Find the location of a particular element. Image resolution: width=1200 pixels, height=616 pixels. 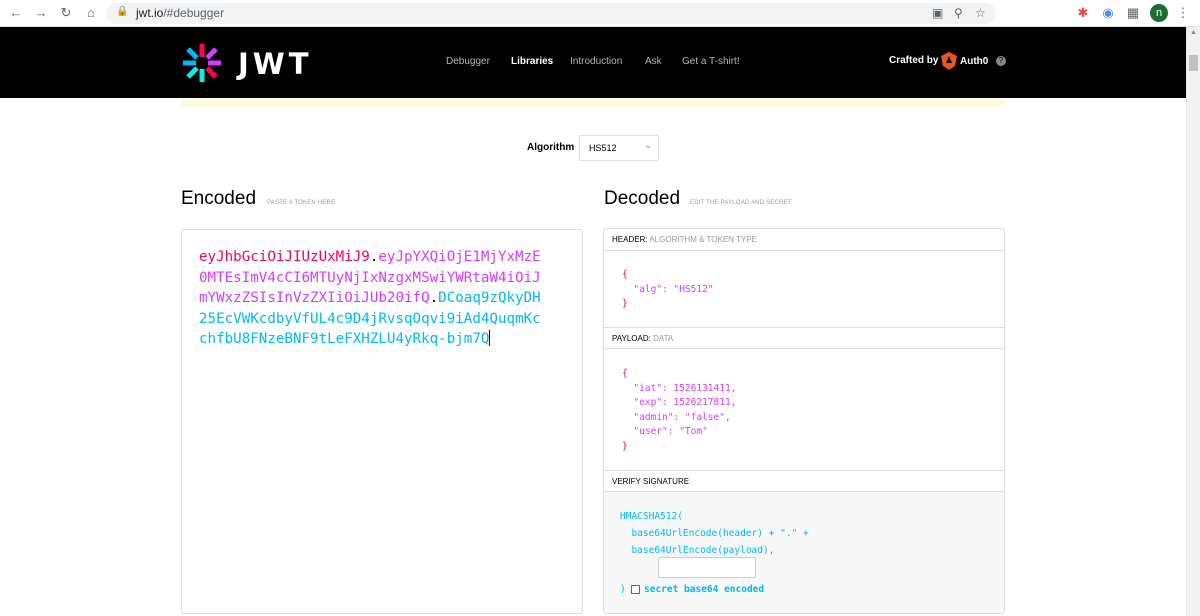

url-text: jwt.io/#debugger is located at coordinates (180, 13).